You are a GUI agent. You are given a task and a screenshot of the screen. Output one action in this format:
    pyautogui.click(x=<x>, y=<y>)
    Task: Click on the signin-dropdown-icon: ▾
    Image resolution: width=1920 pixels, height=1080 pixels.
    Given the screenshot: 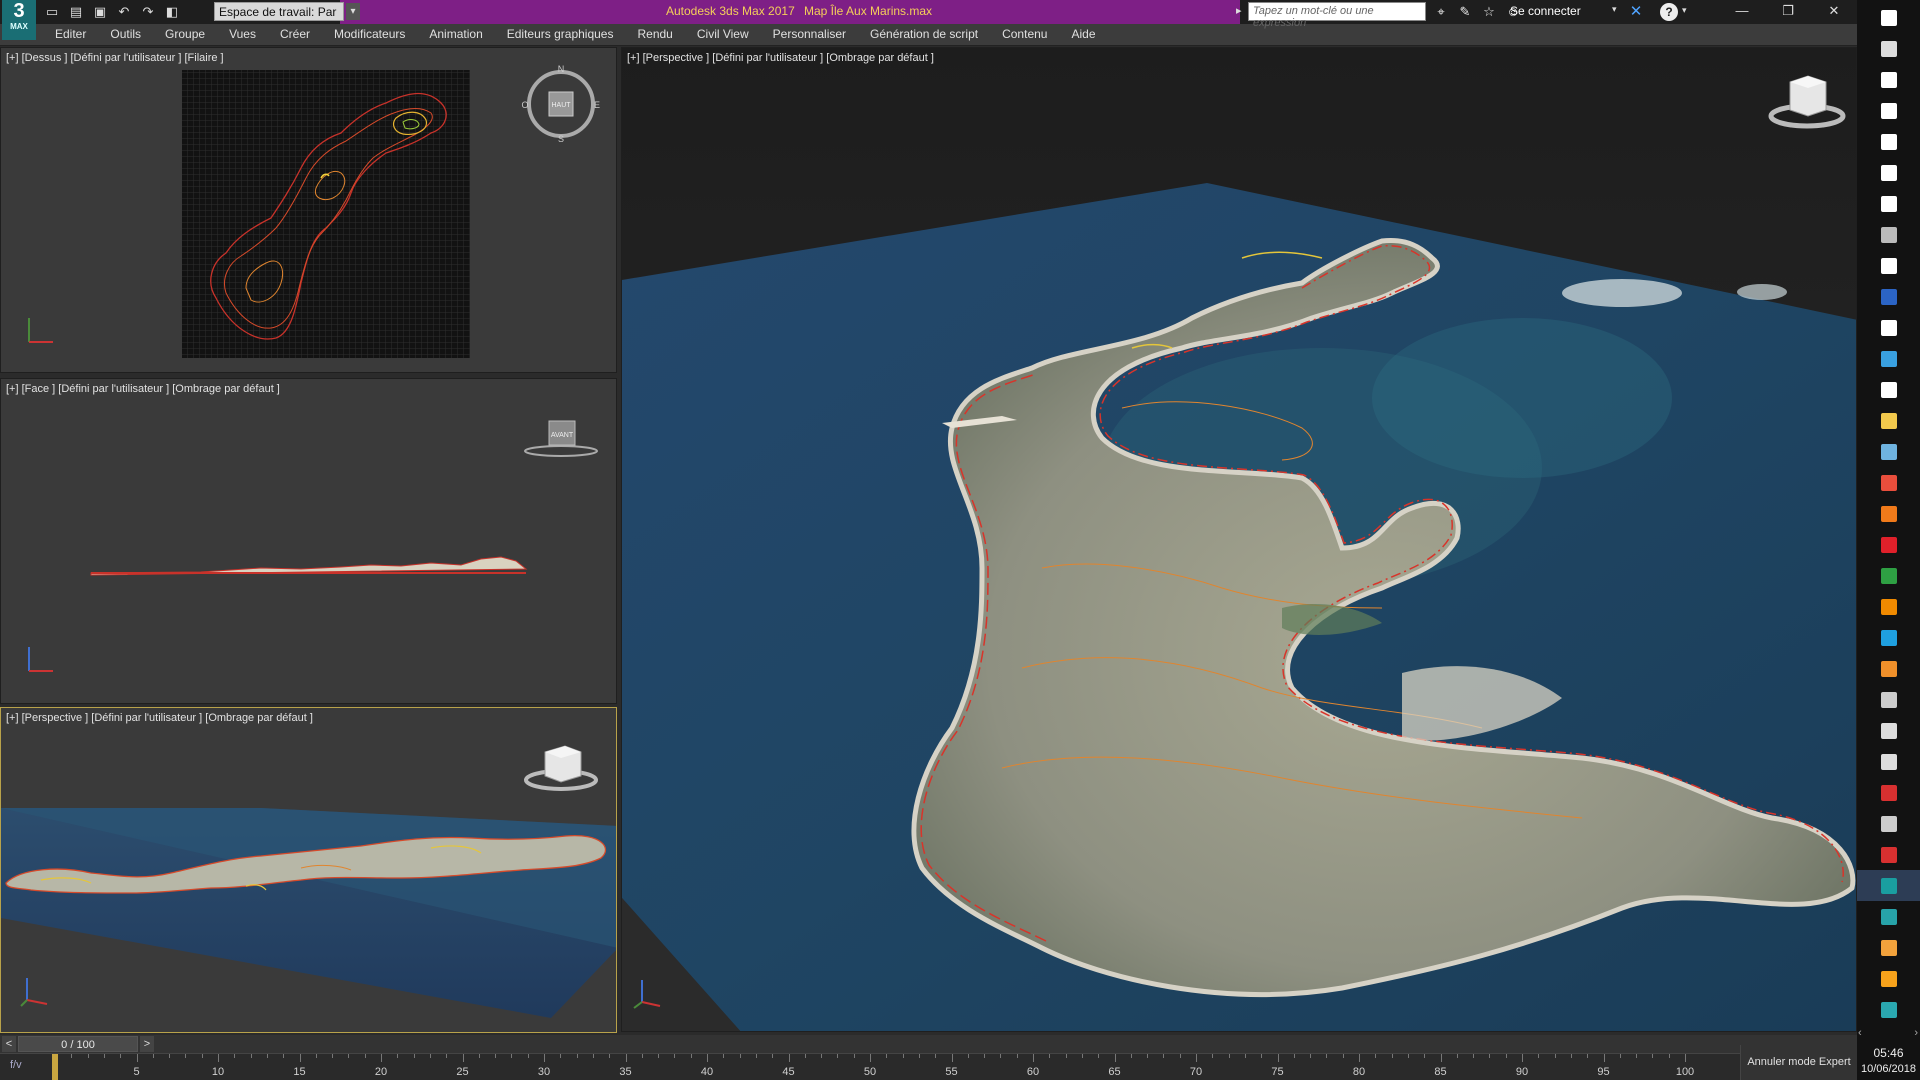 What is the action you would take?
    pyautogui.click(x=1614, y=9)
    